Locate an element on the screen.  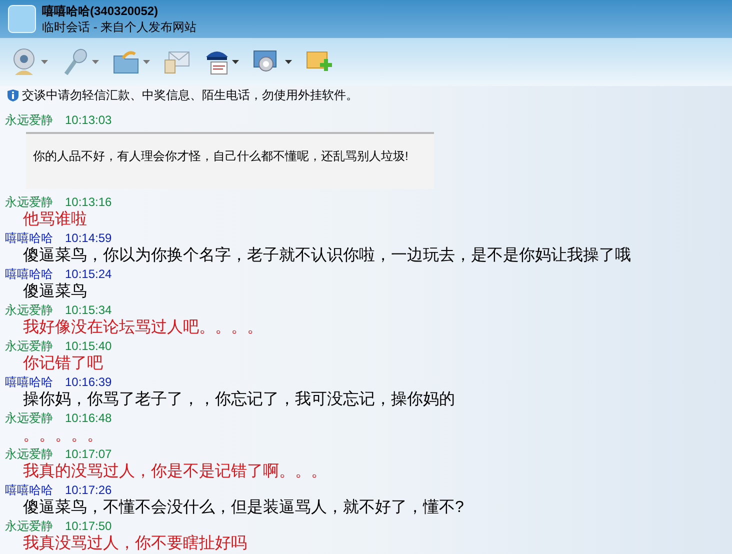
avatar-icon is located at coordinates (22, 19).